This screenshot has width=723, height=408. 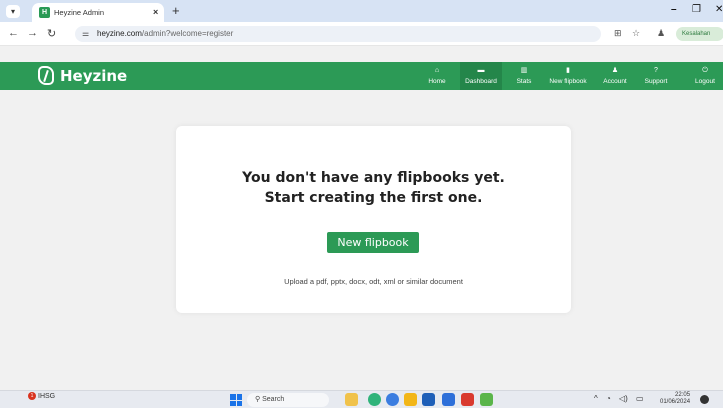 What do you see at coordinates (481, 76) in the screenshot?
I see `nav-dashboard: ▬ Dashboard` at bounding box center [481, 76].